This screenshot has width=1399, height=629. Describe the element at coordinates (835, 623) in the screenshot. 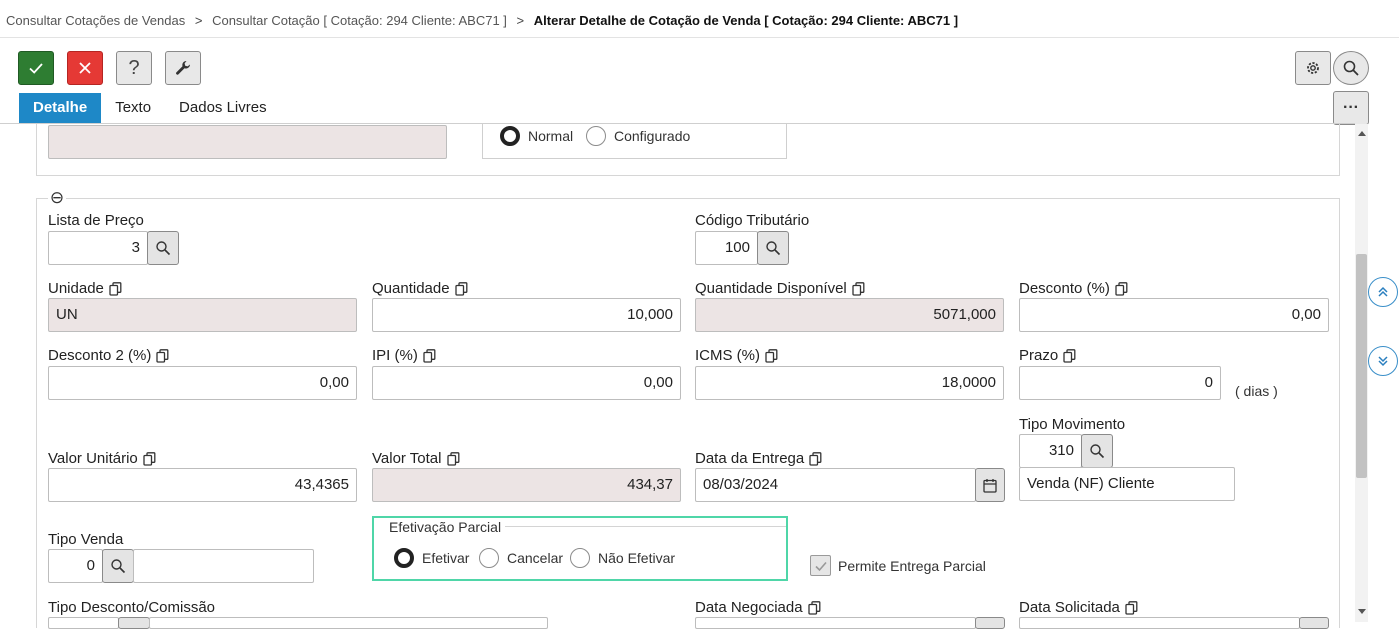

I see `data-negociada-input` at that location.